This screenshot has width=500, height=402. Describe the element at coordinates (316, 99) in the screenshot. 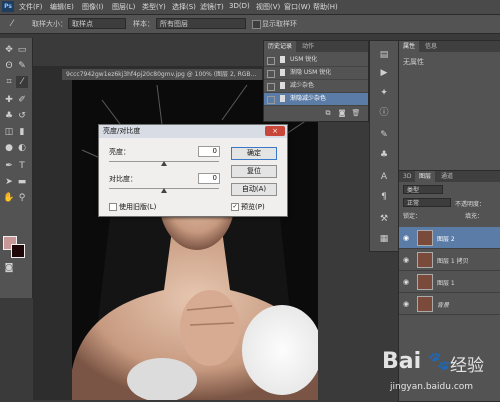

I see `history-item-selected: 渐隐减少杂色` at that location.